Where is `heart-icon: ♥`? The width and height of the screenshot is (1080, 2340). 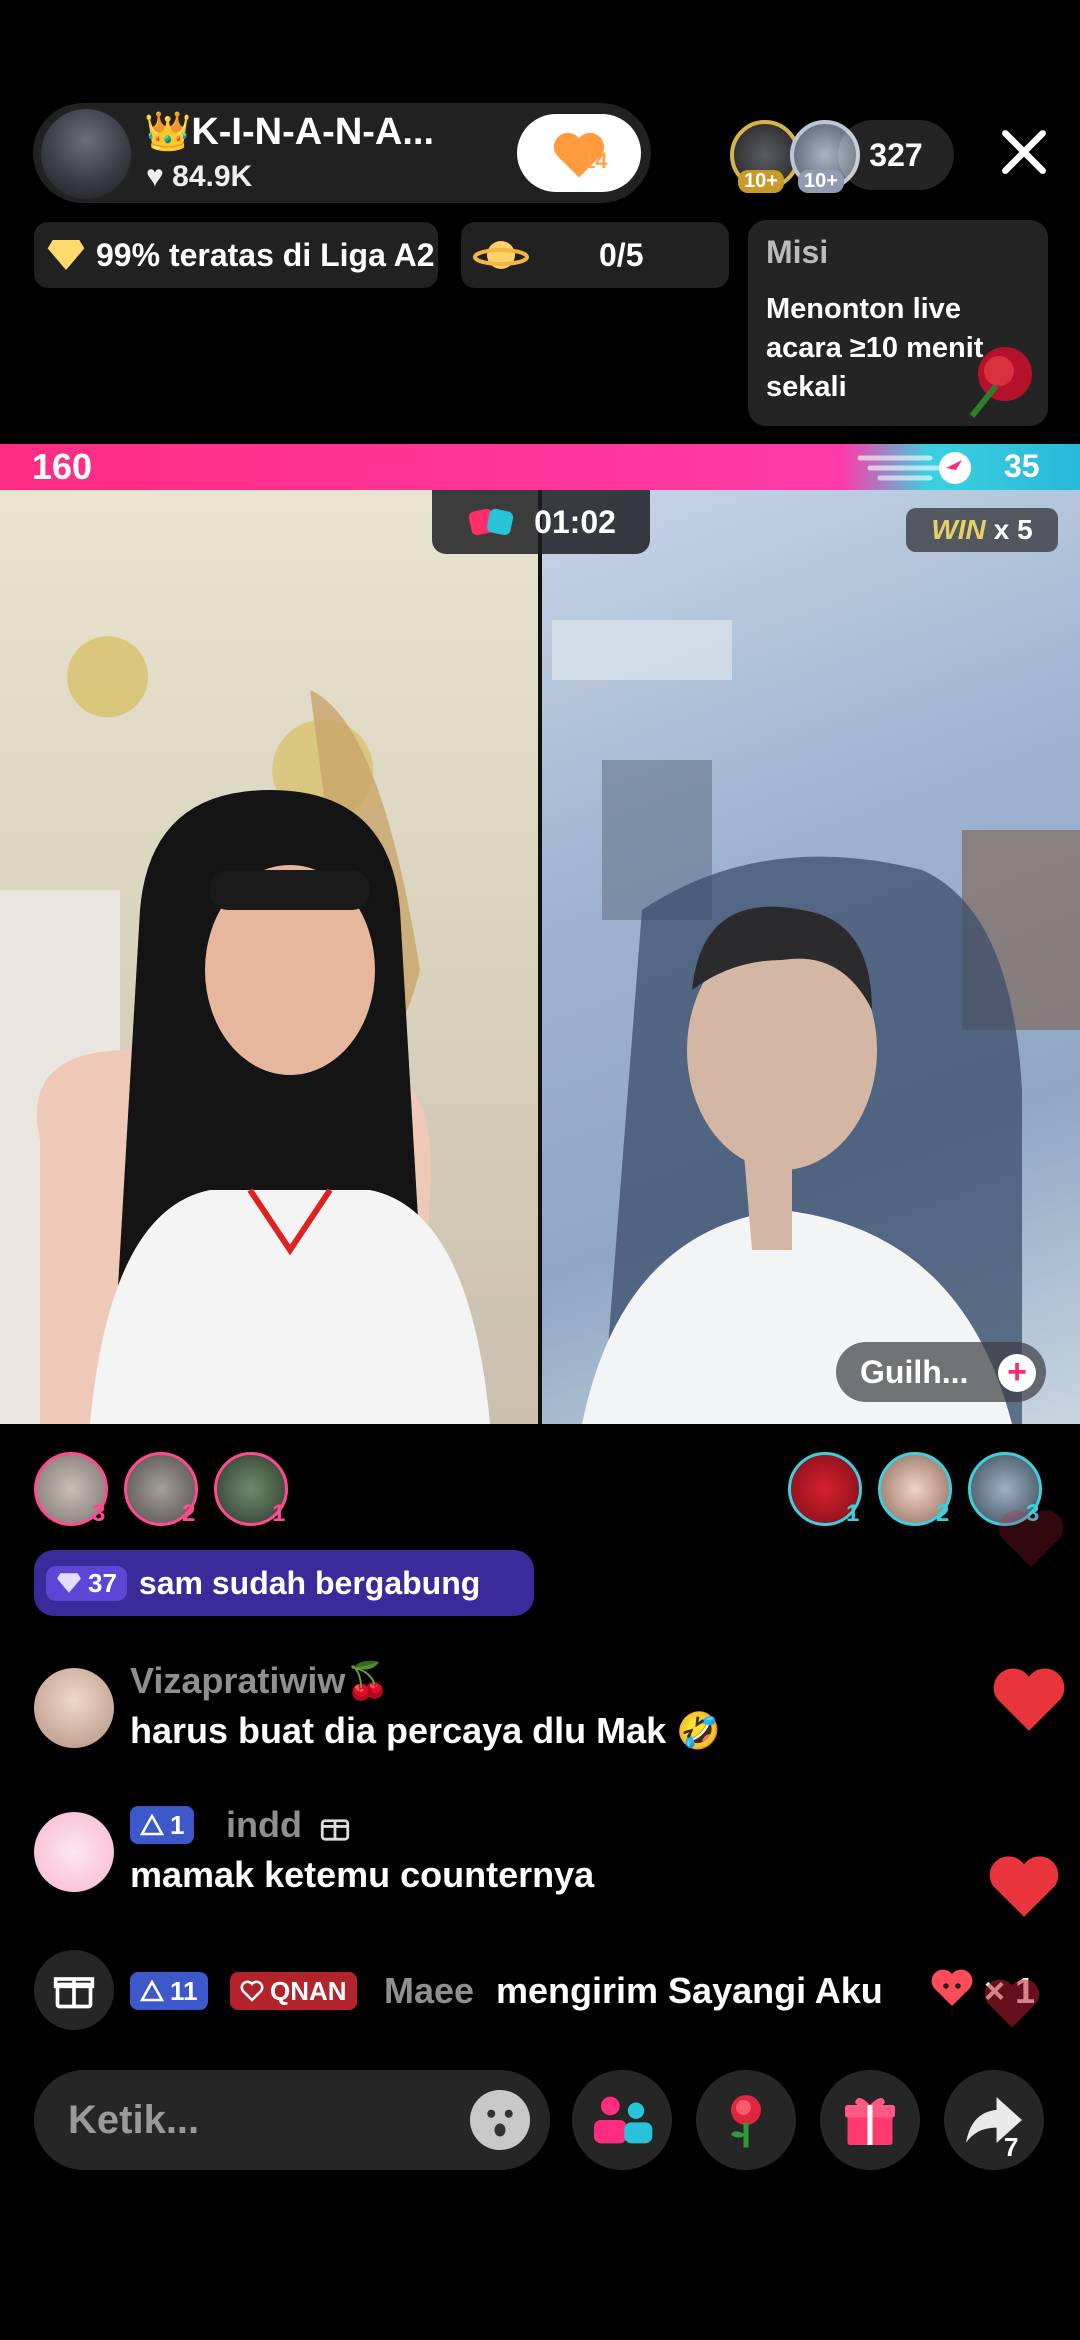
heart-icon: ♥ is located at coordinates (155, 176).